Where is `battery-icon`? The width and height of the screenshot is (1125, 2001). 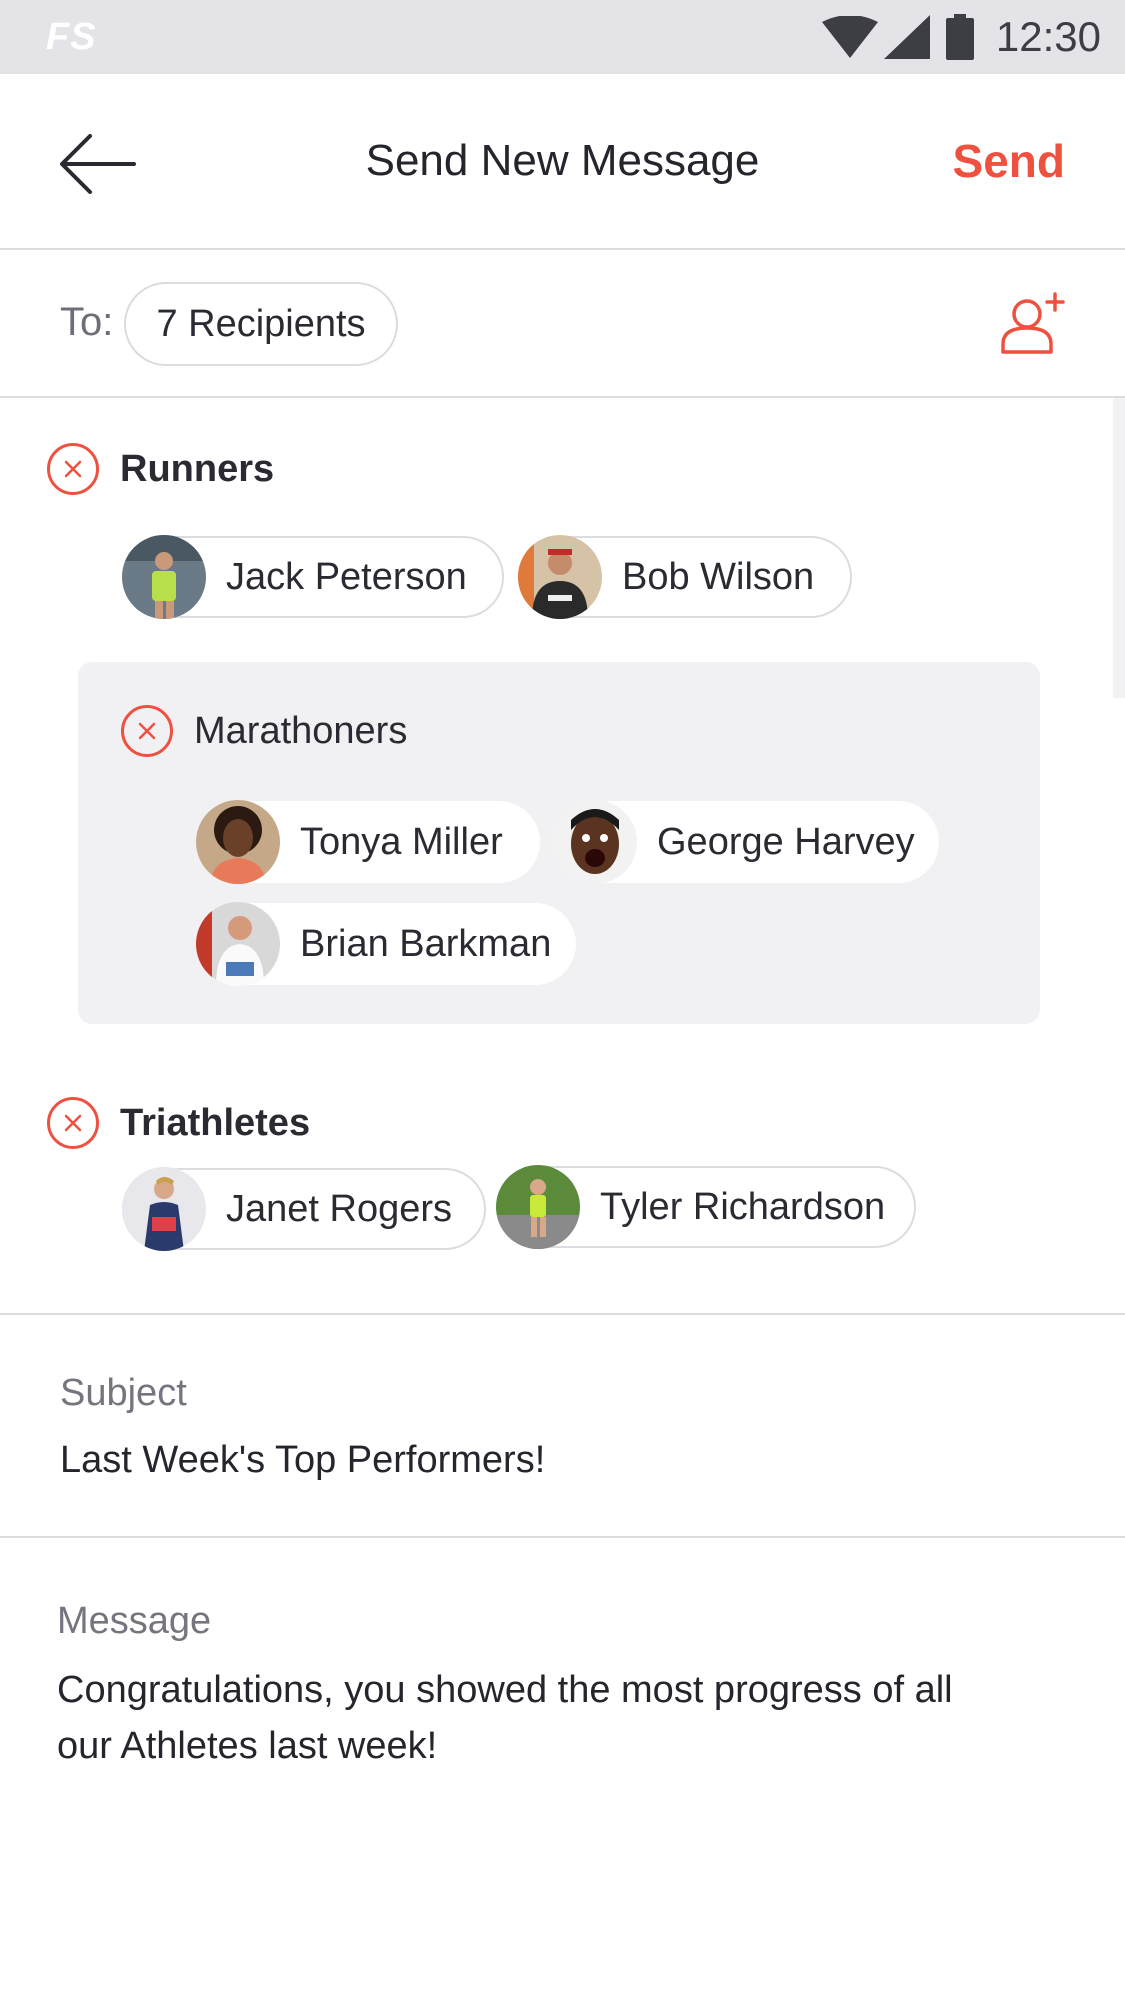
battery-icon is located at coordinates (959, 37).